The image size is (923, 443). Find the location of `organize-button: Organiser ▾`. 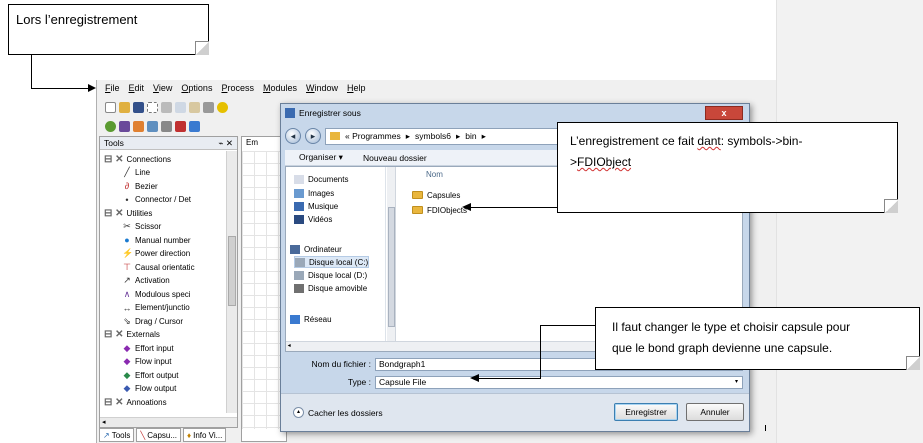

organize-button: Organiser ▾ is located at coordinates (321, 157).